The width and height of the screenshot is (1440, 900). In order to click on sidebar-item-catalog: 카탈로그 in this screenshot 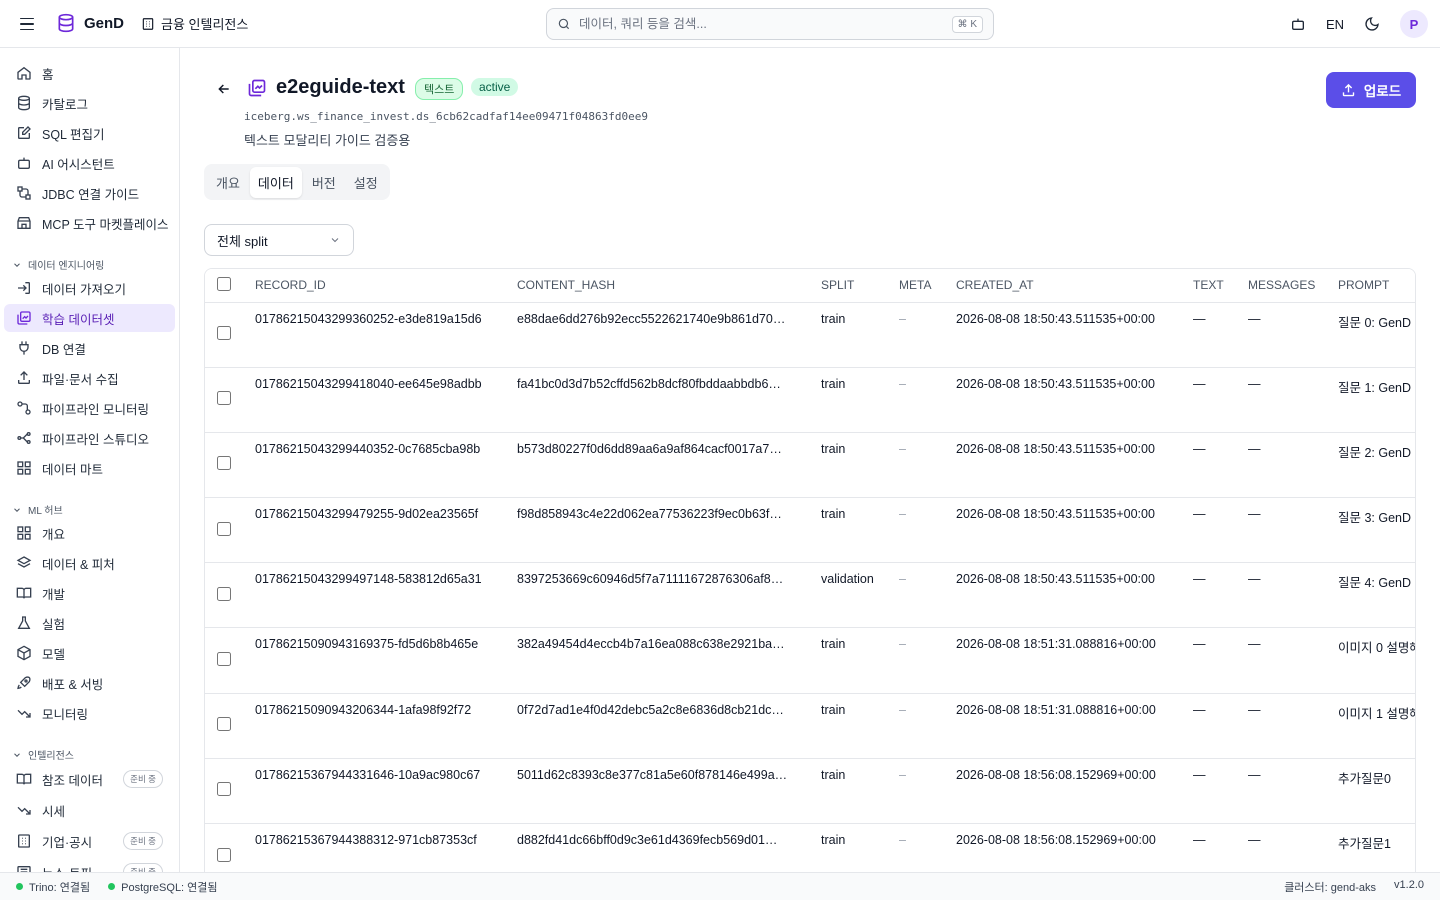, I will do `click(89, 103)`.